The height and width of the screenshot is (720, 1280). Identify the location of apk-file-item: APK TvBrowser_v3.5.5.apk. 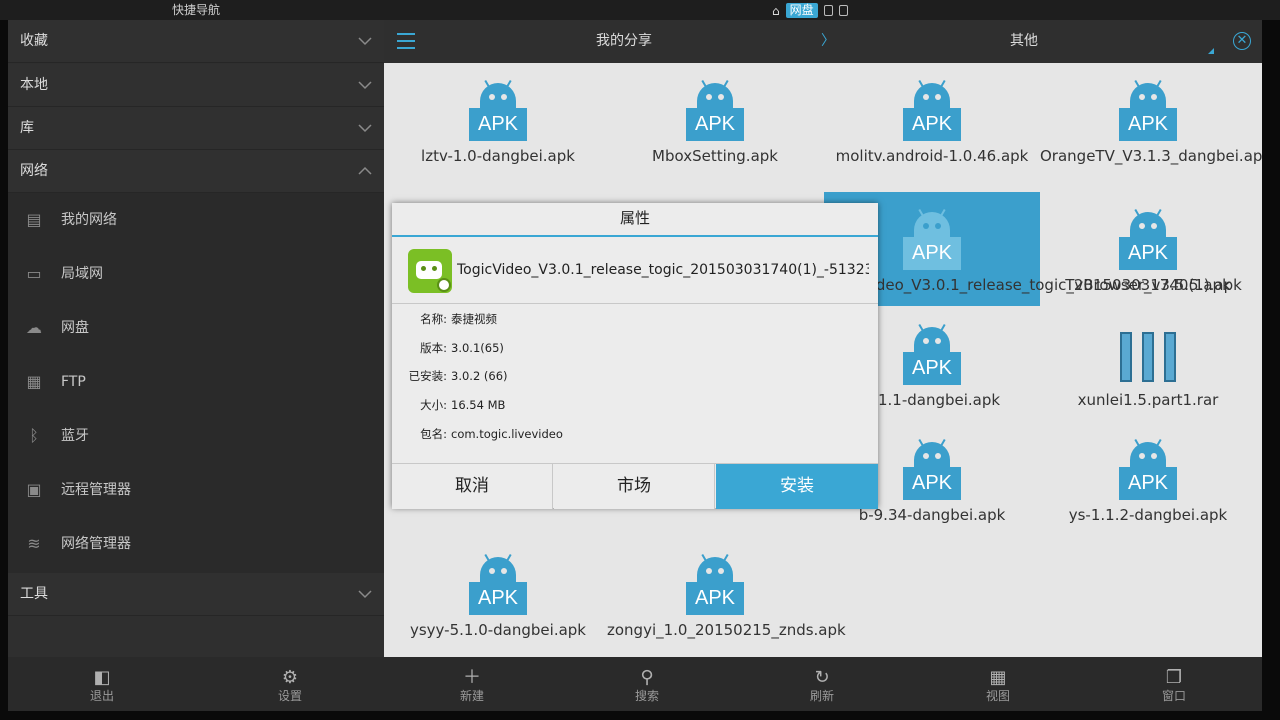
(1148, 249).